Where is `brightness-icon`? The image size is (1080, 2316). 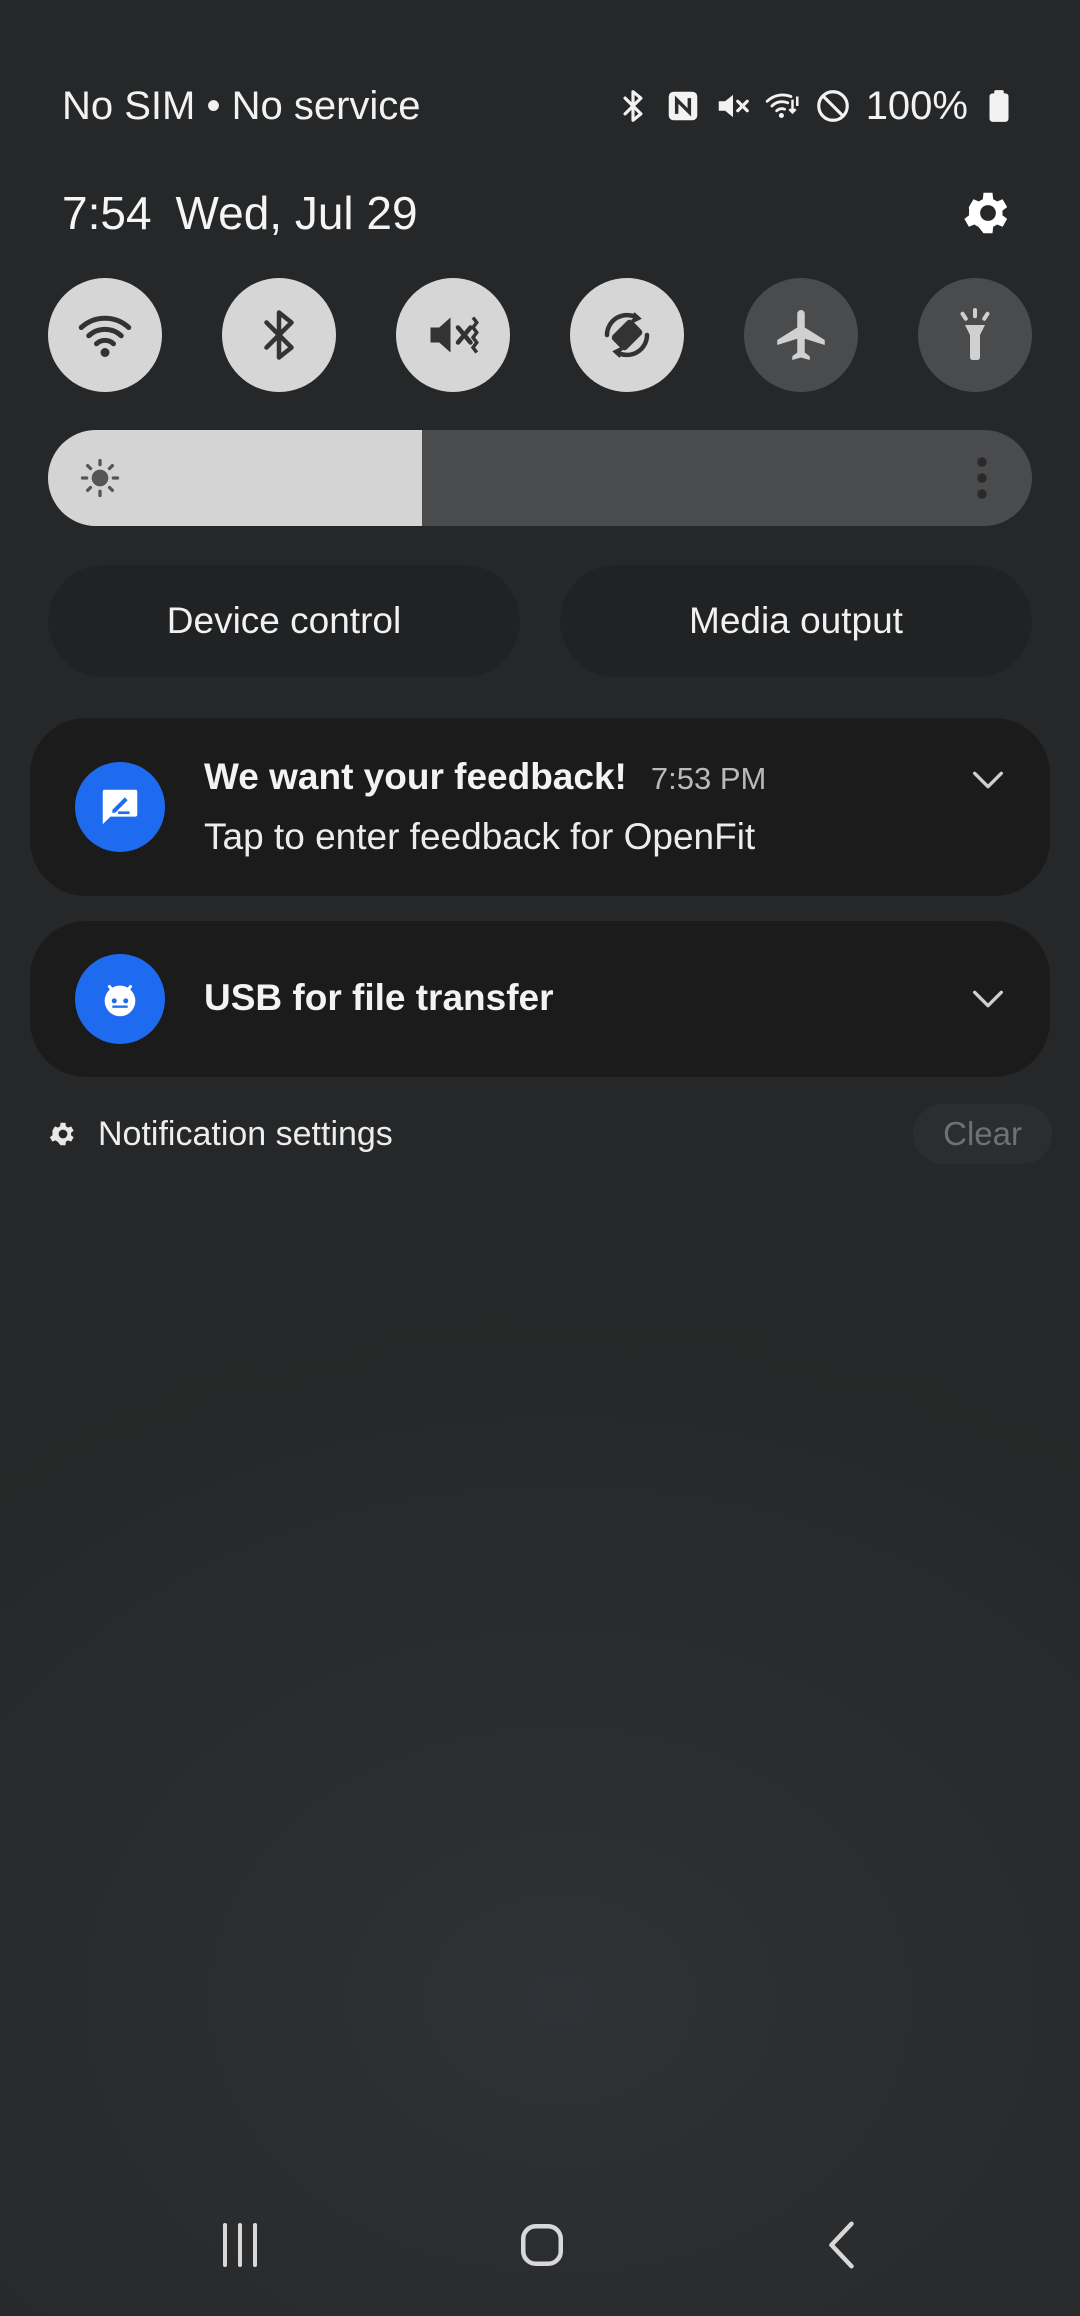 brightness-icon is located at coordinates (100, 478).